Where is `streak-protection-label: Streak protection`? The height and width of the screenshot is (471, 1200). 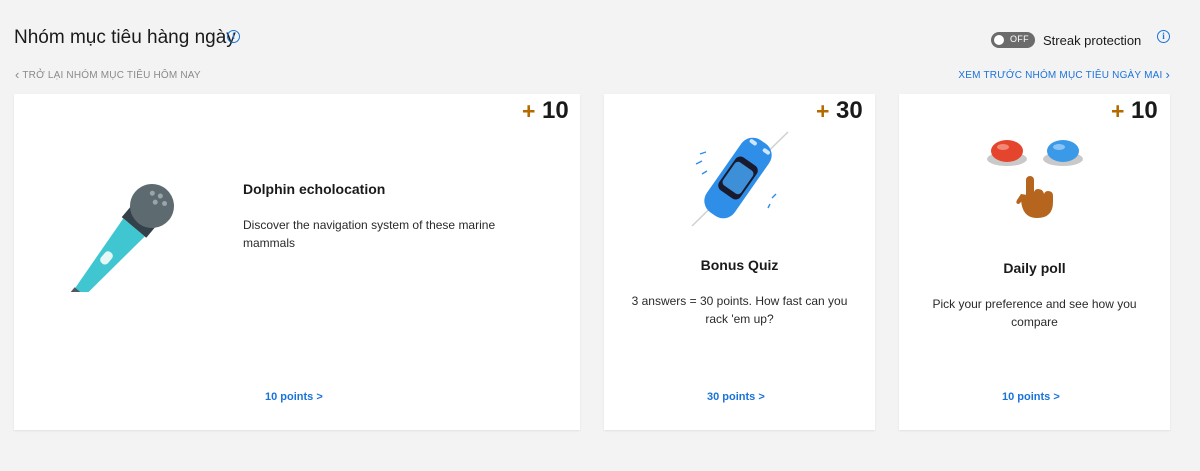
streak-protection-label: Streak protection is located at coordinates (1092, 40).